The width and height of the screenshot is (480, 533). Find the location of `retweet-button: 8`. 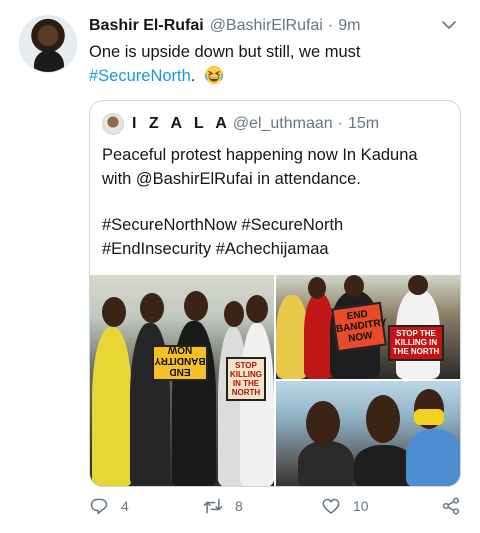

retweet-button: 8 is located at coordinates (223, 506).